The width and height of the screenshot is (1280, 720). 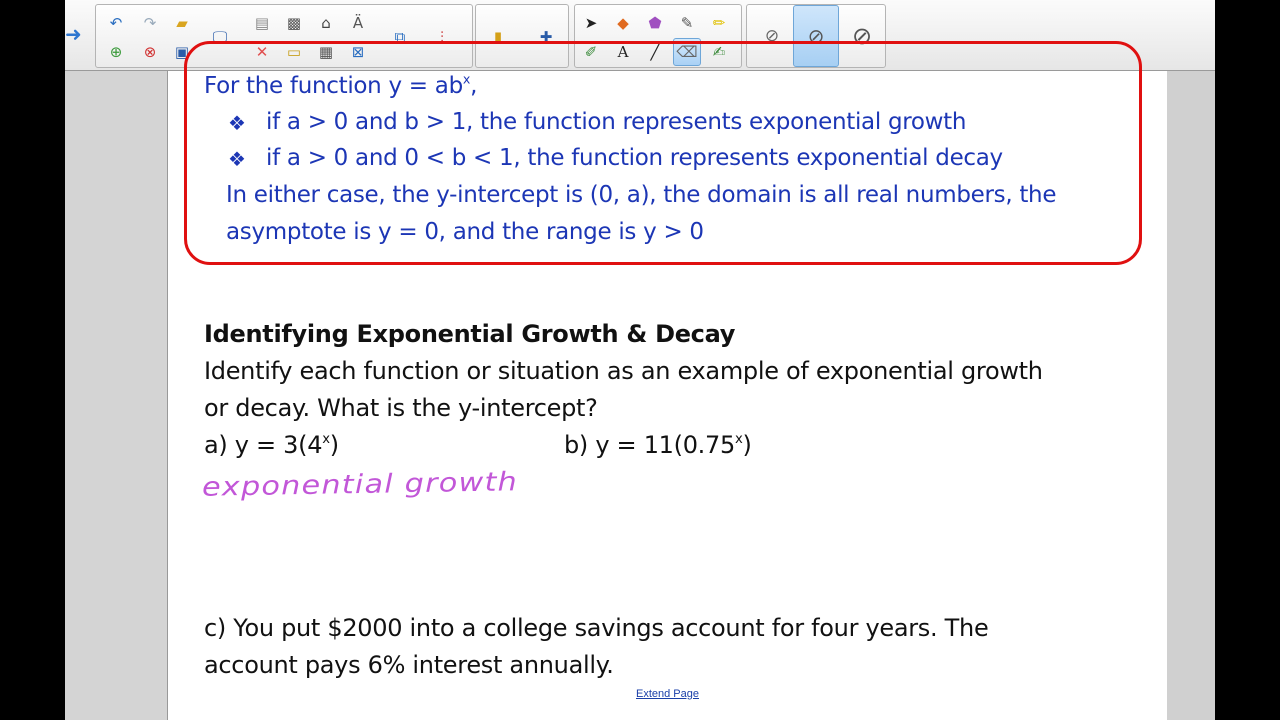 I want to click on problem-a: a) y = 3(4x), so click(x=271, y=445).